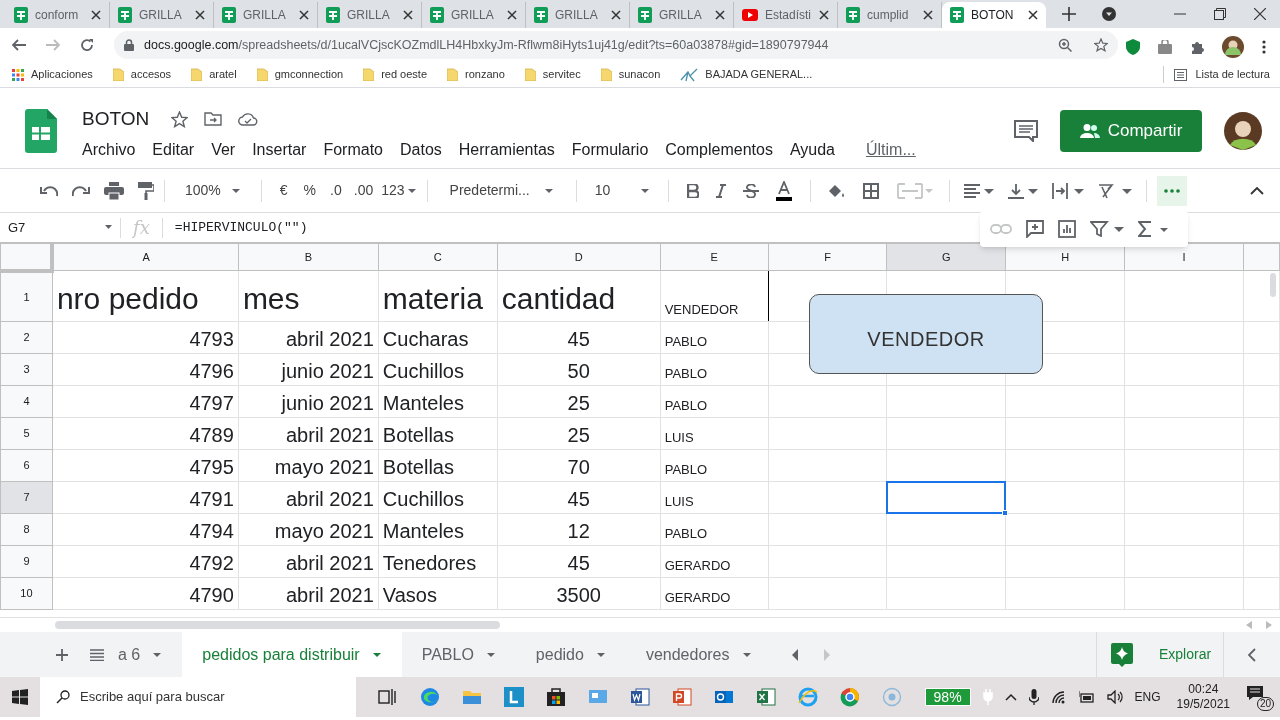 Image resolution: width=1280 pixels, height=720 pixels. I want to click on font-size-dropdown: 10, so click(622, 190).